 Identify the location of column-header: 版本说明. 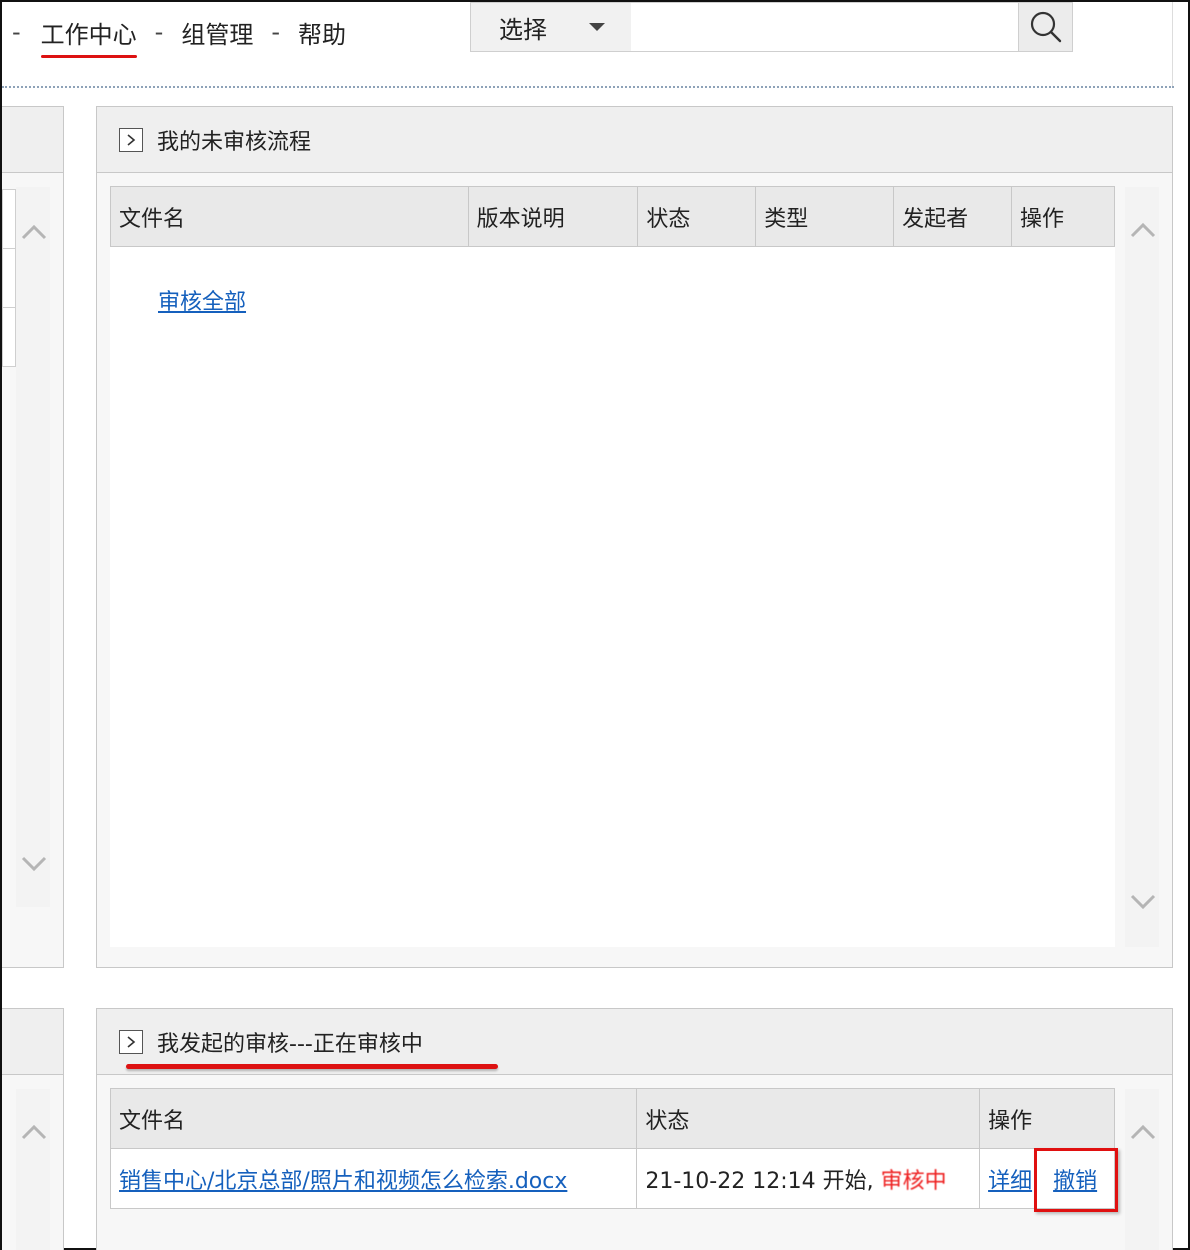
(553, 216).